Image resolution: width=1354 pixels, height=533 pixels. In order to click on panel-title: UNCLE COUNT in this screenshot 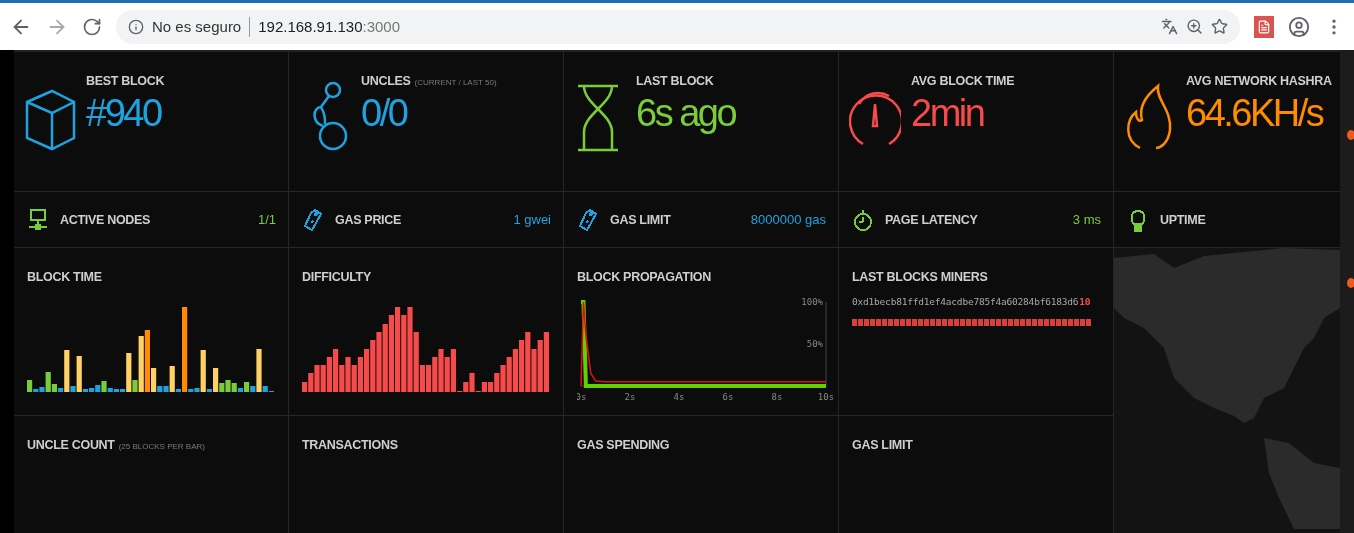, I will do `click(71, 445)`.